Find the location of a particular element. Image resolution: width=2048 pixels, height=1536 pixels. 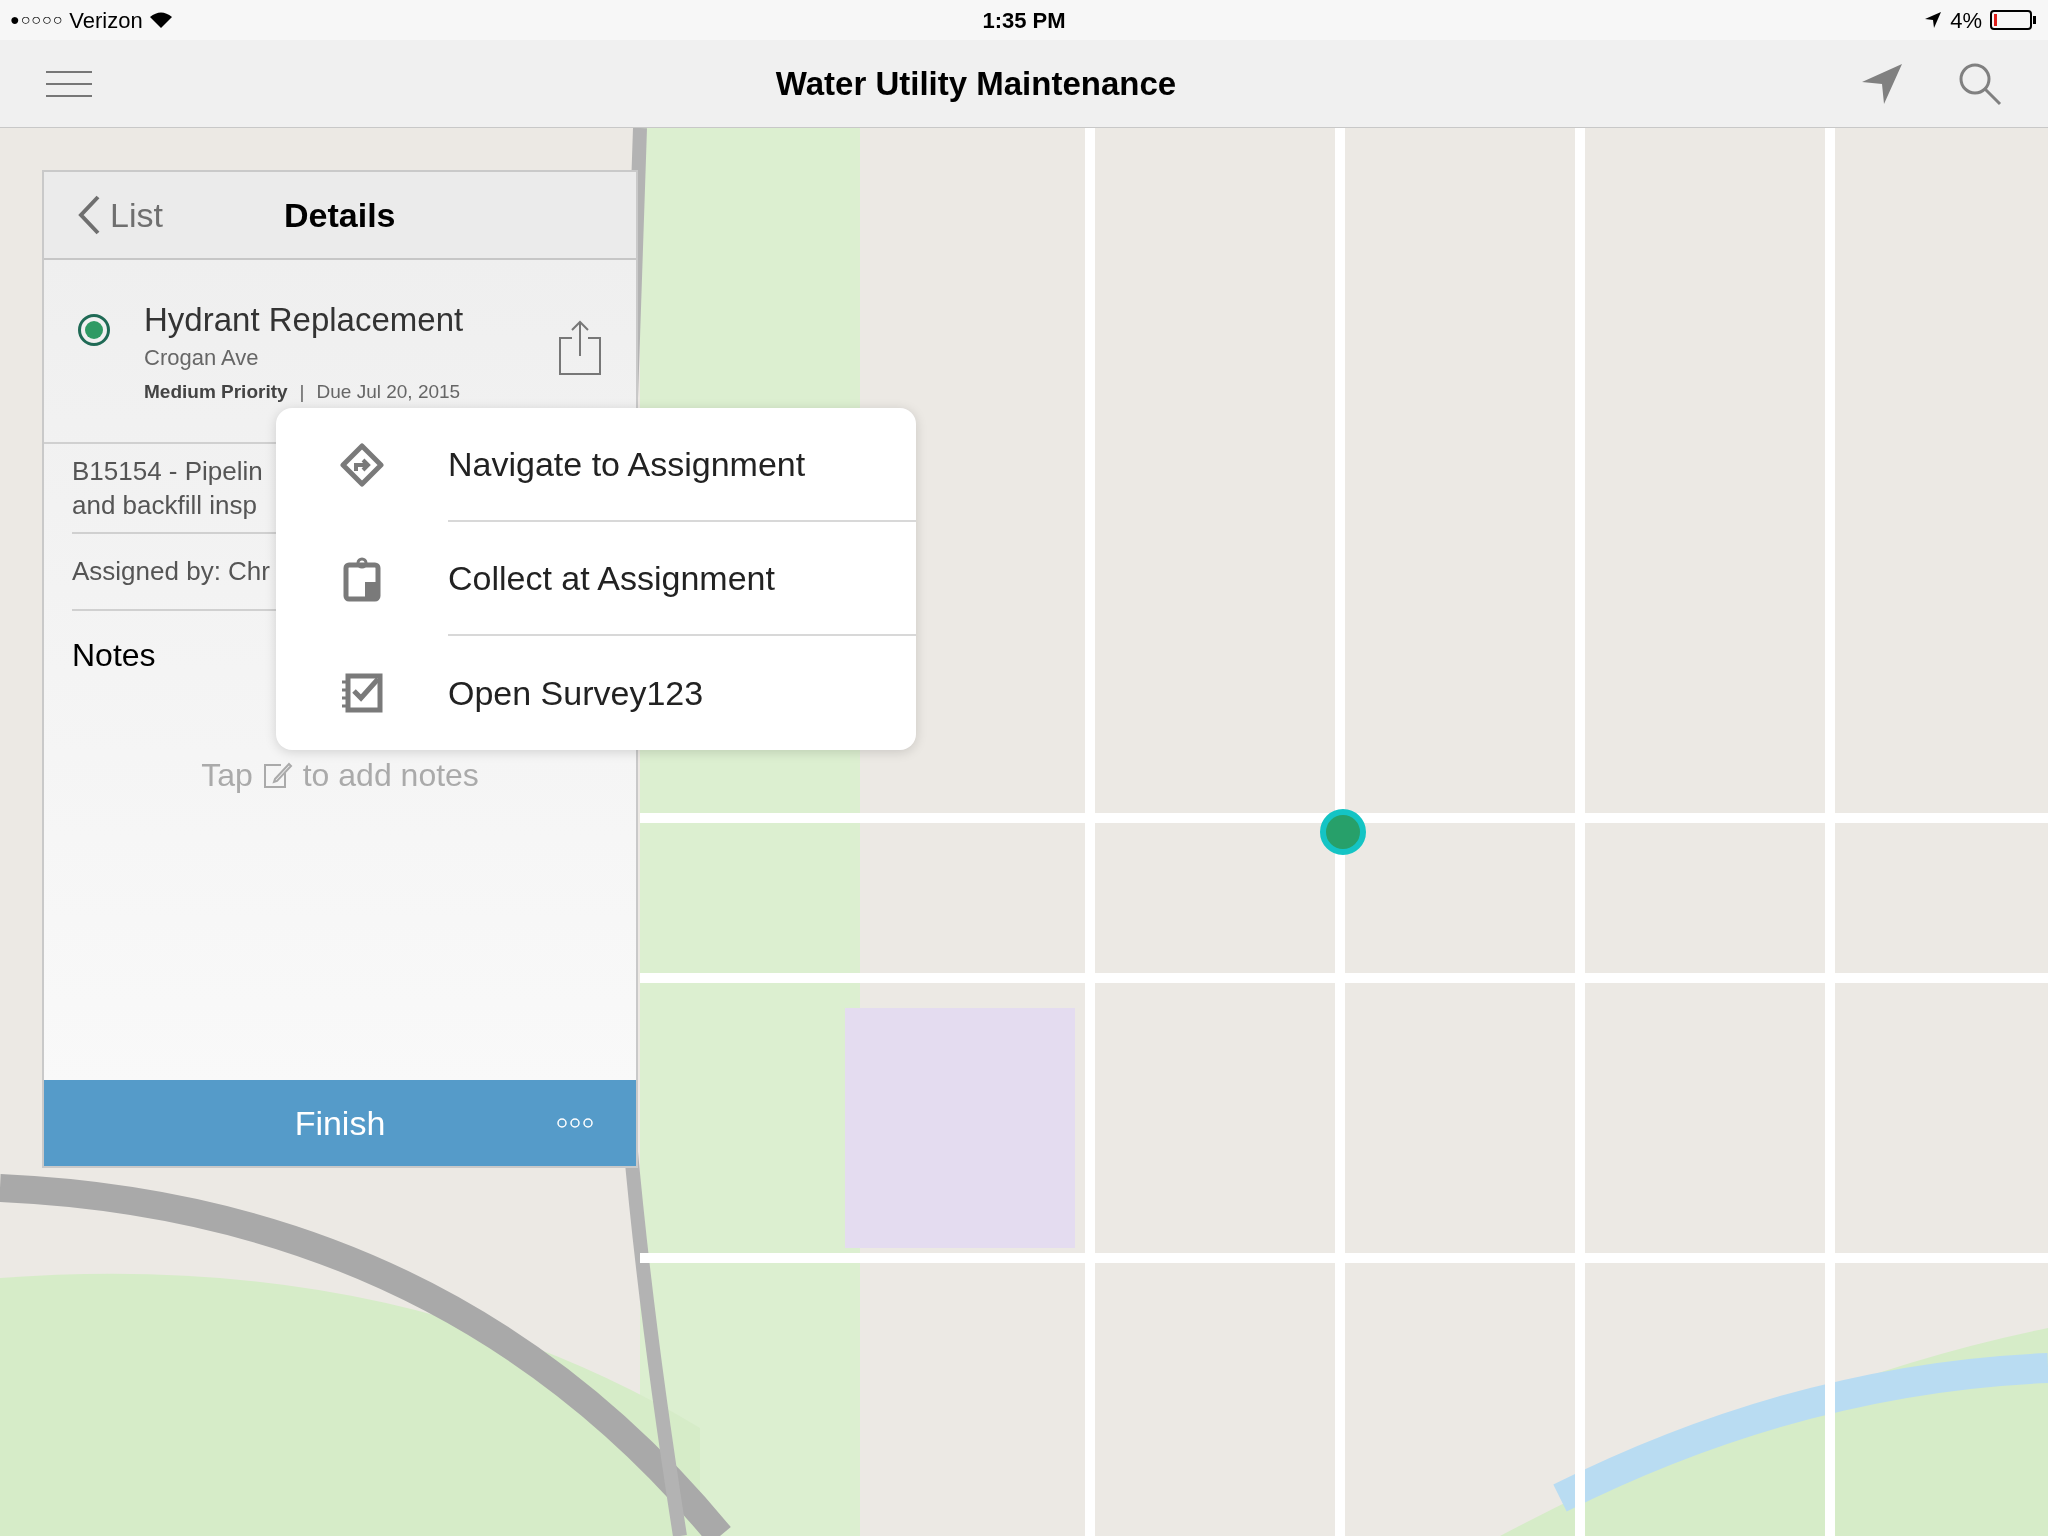

battery-percent: 4% is located at coordinates (1966, 20).